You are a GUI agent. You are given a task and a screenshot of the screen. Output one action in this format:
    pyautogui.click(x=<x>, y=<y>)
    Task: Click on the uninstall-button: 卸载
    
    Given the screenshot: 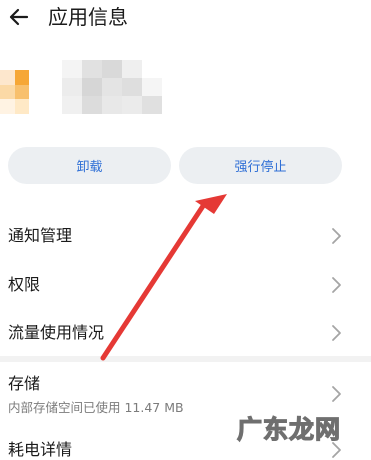 What is the action you would take?
    pyautogui.click(x=89, y=165)
    